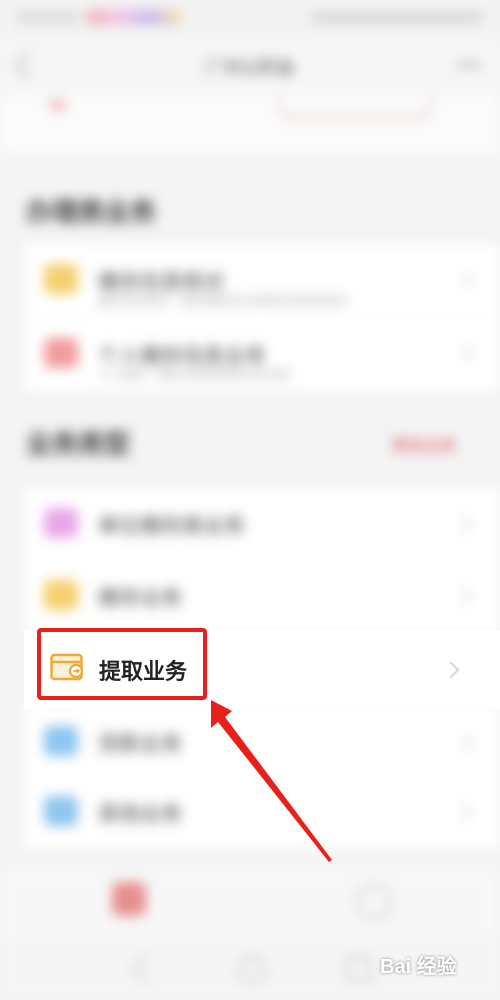 Image resolution: width=500 pixels, height=1000 pixels. I want to click on top-card-pill, so click(355, 106).